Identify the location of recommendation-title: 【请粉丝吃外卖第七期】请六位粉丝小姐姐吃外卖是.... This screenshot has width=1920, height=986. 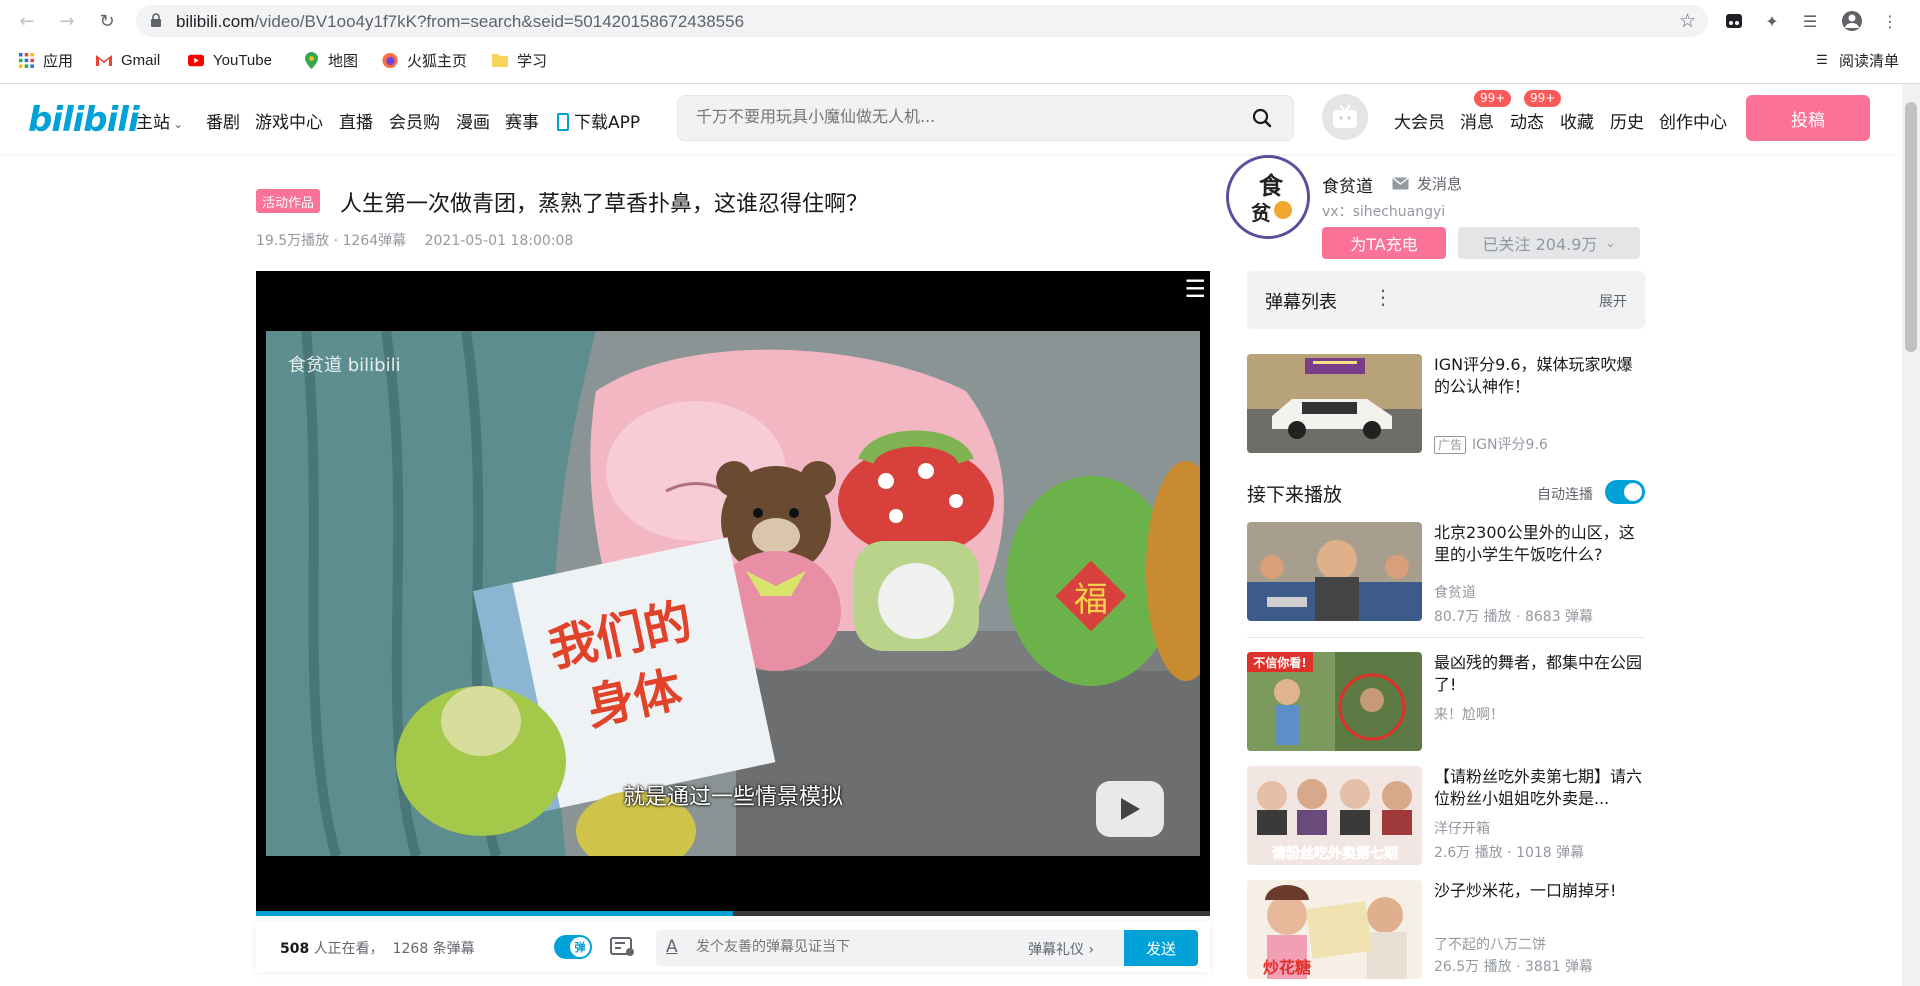
(1539, 788).